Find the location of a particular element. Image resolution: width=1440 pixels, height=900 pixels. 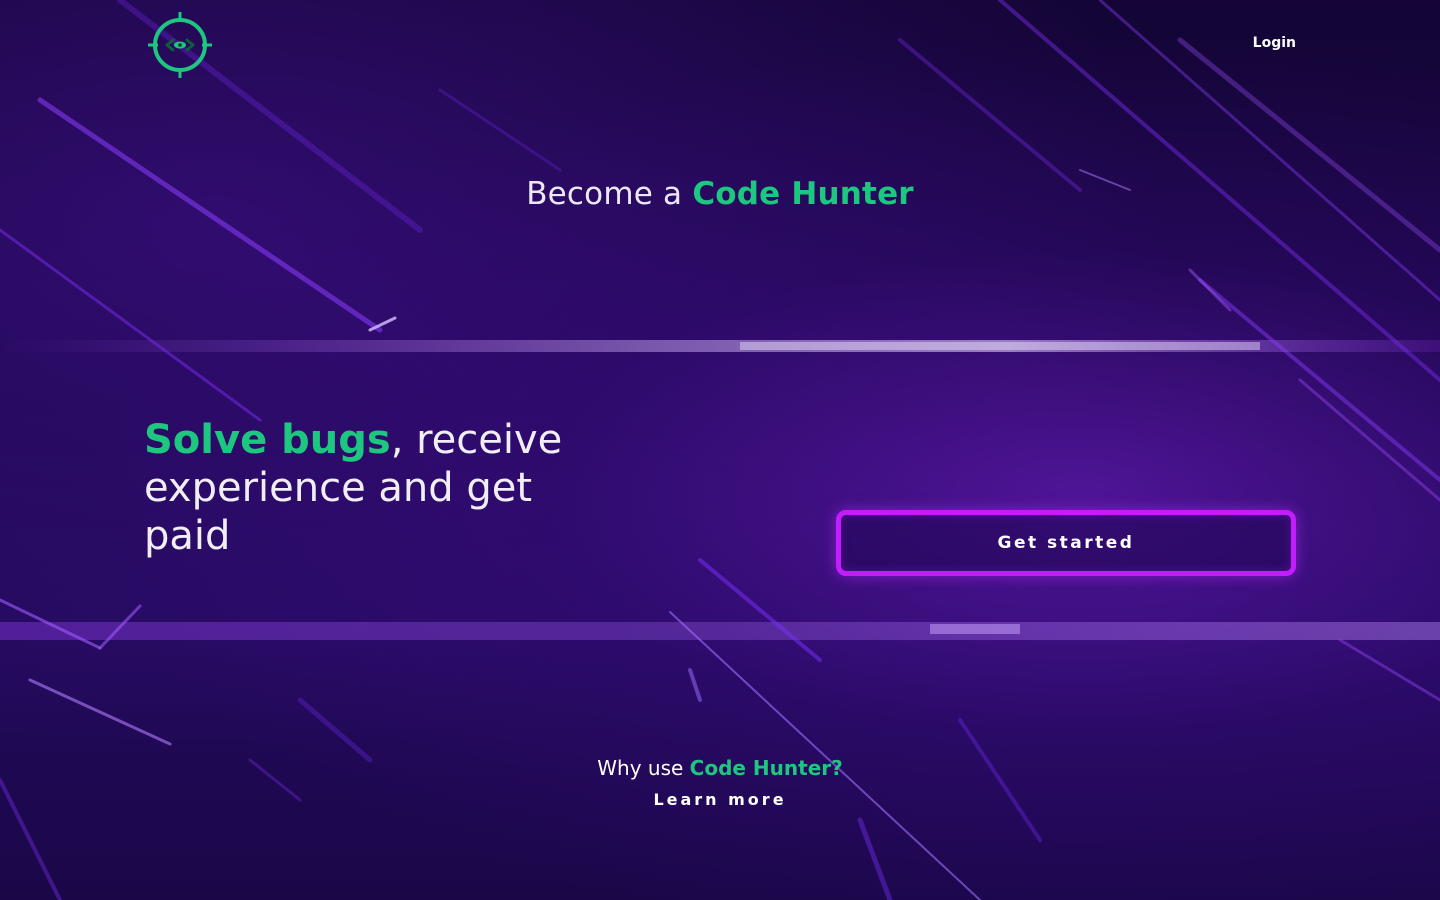

why-title: Why use Code Hunter? is located at coordinates (720, 768).